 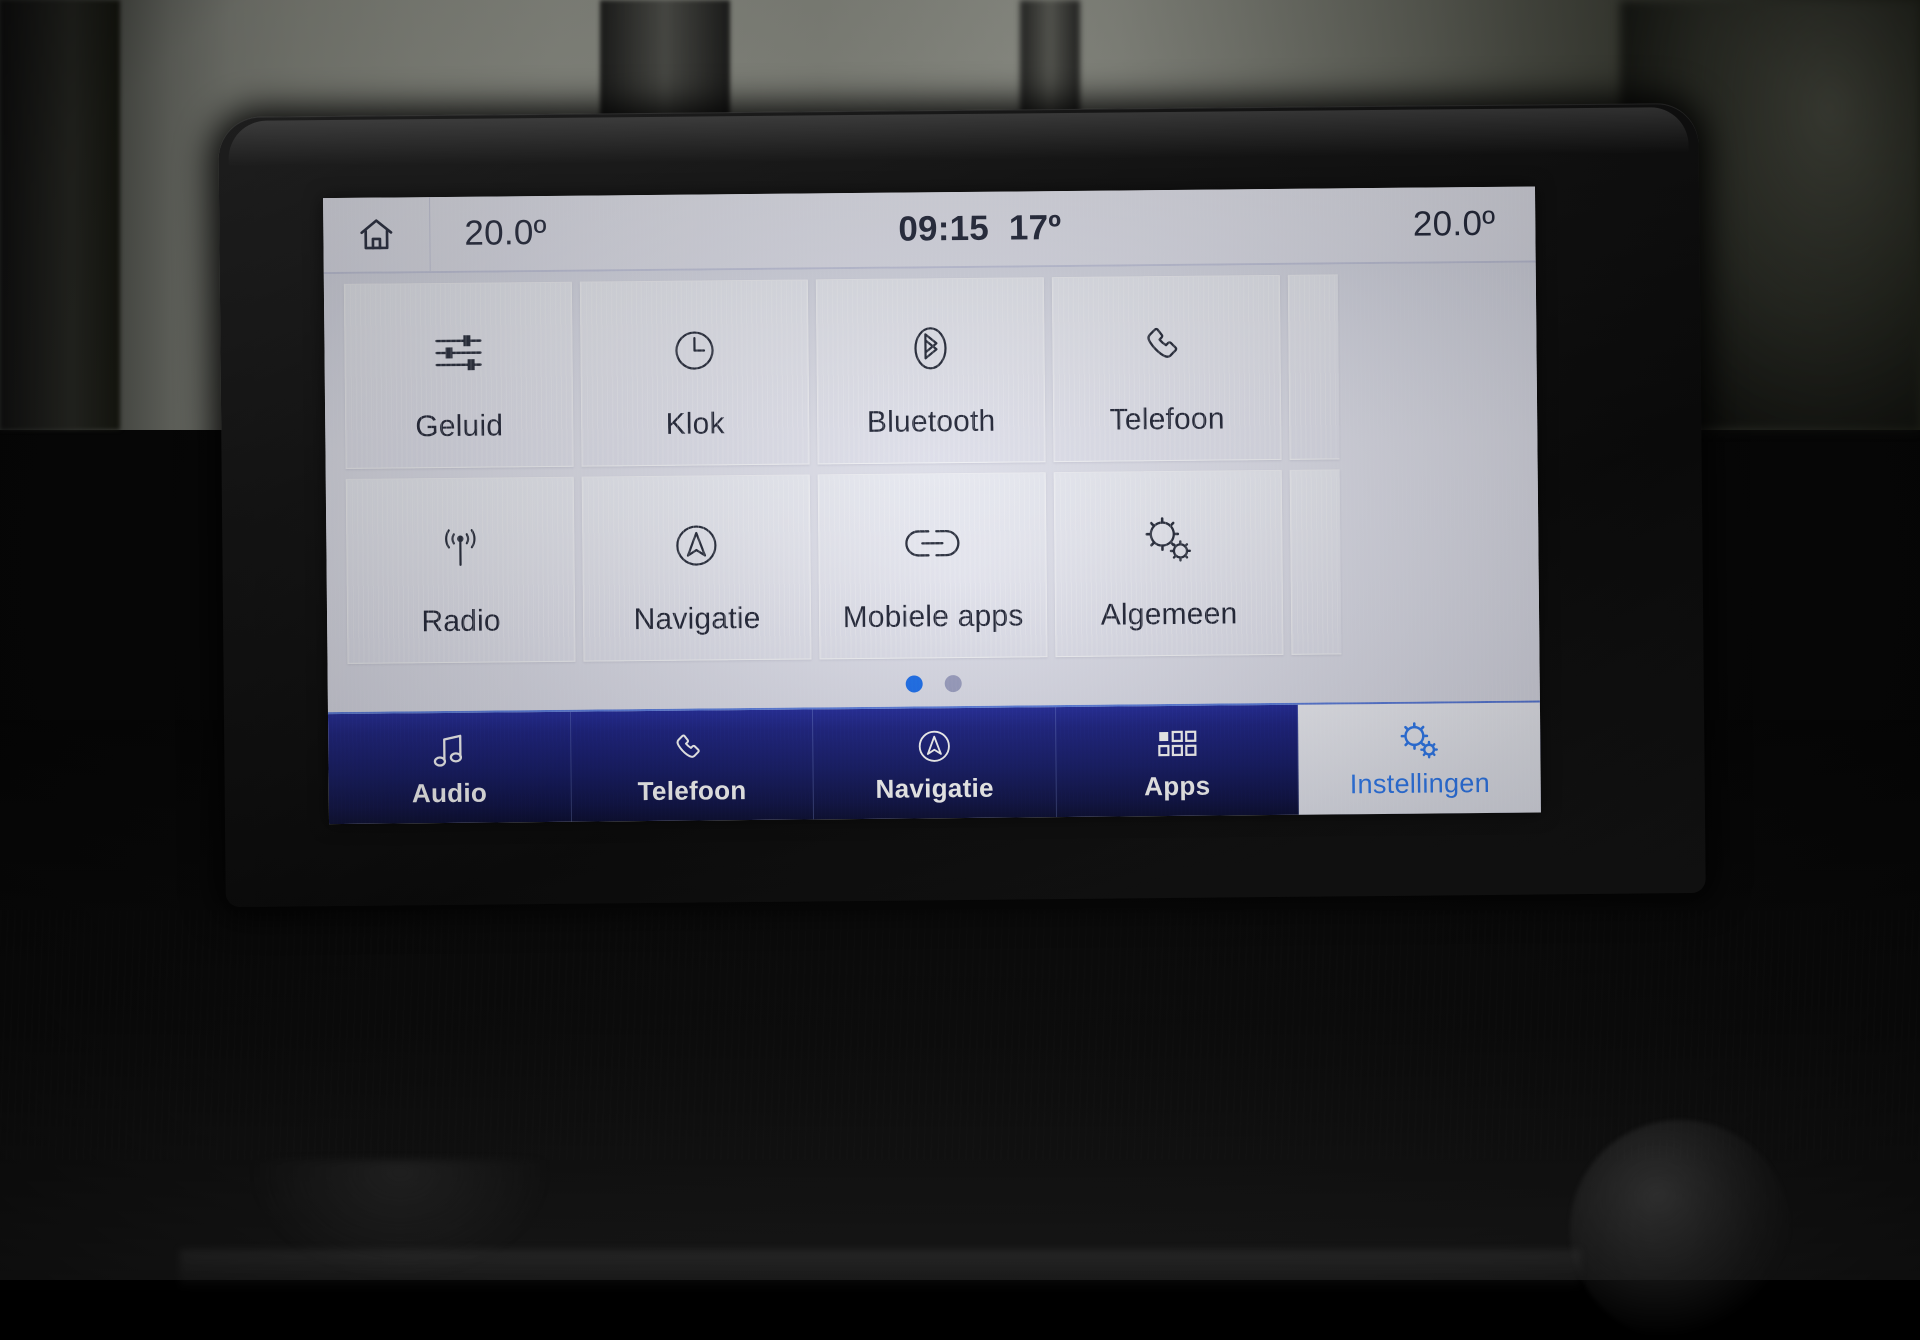 What do you see at coordinates (449, 793) in the screenshot?
I see `nav-tab-label: Audio` at bounding box center [449, 793].